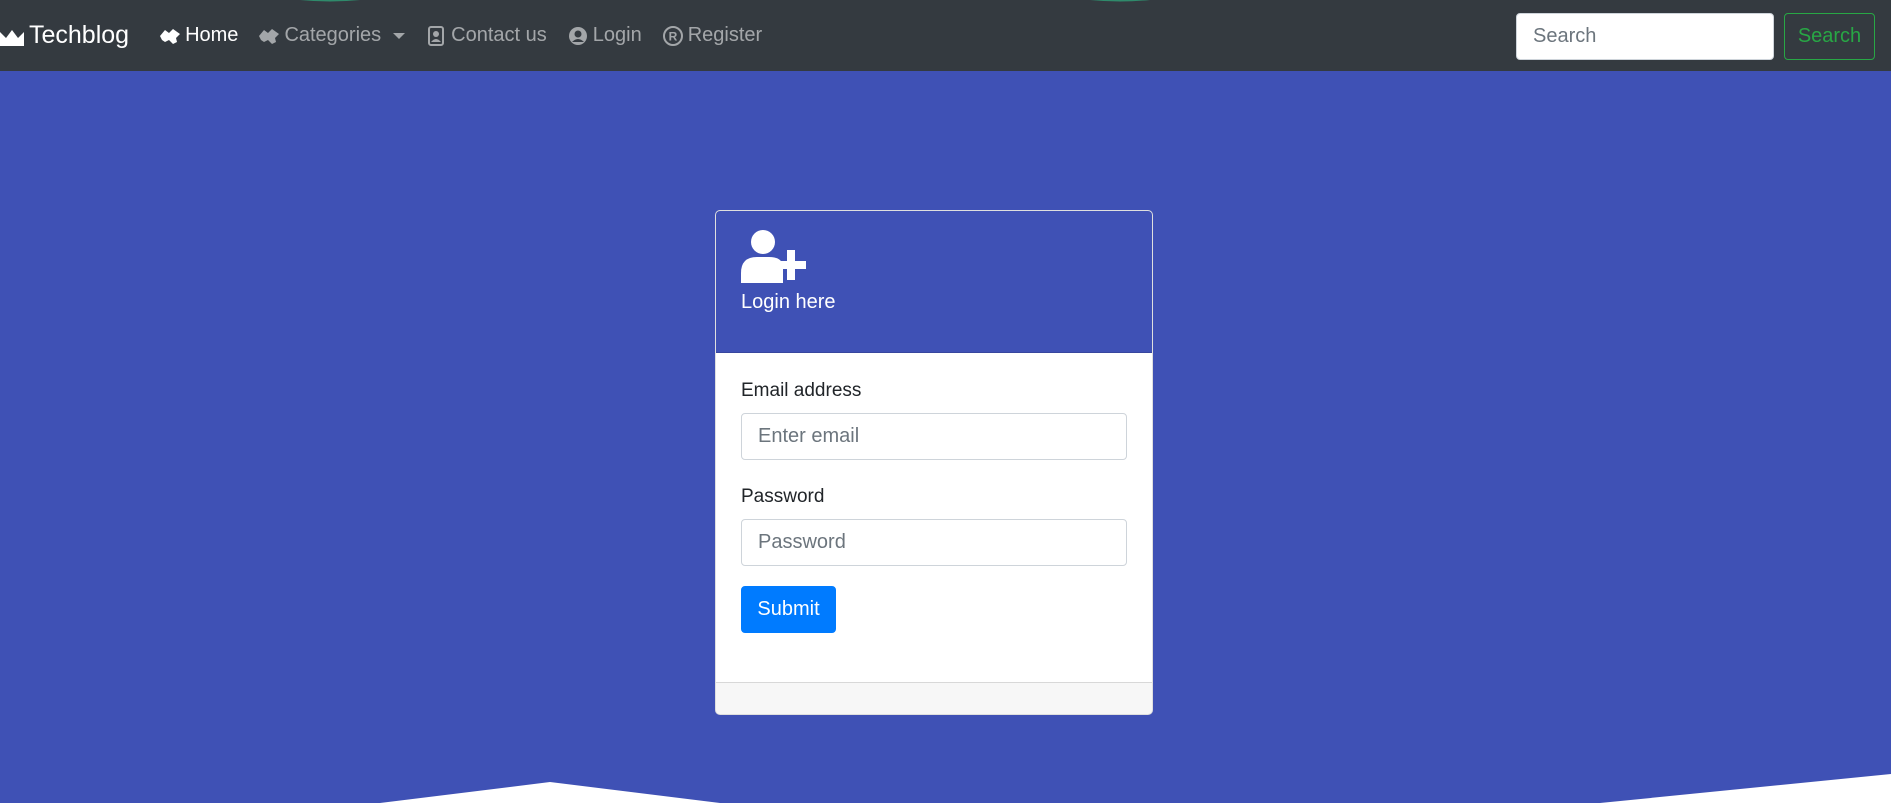  I want to click on nav-item-label: Contact us, so click(499, 35).